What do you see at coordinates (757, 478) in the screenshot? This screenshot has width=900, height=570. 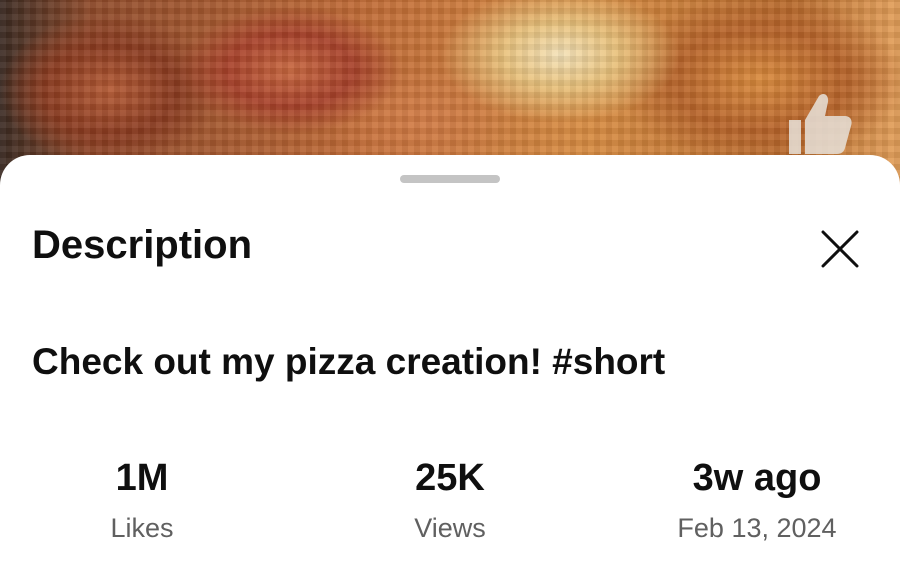 I see `relative-upload-time: 3w ago` at bounding box center [757, 478].